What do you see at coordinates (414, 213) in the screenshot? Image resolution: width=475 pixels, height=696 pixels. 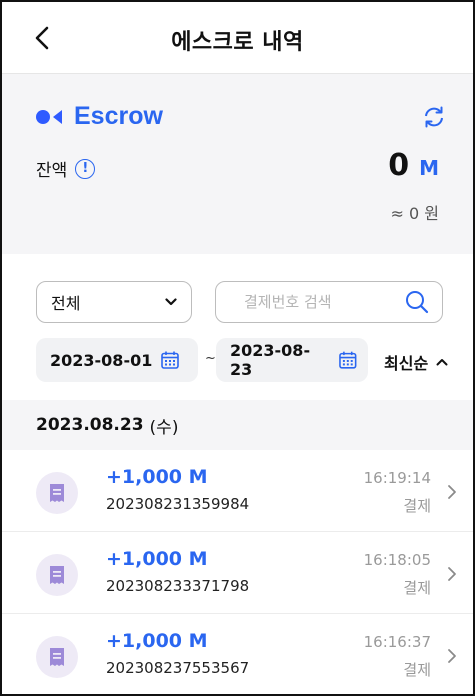 I see `balance-approx-won: ≈ 0 원` at bounding box center [414, 213].